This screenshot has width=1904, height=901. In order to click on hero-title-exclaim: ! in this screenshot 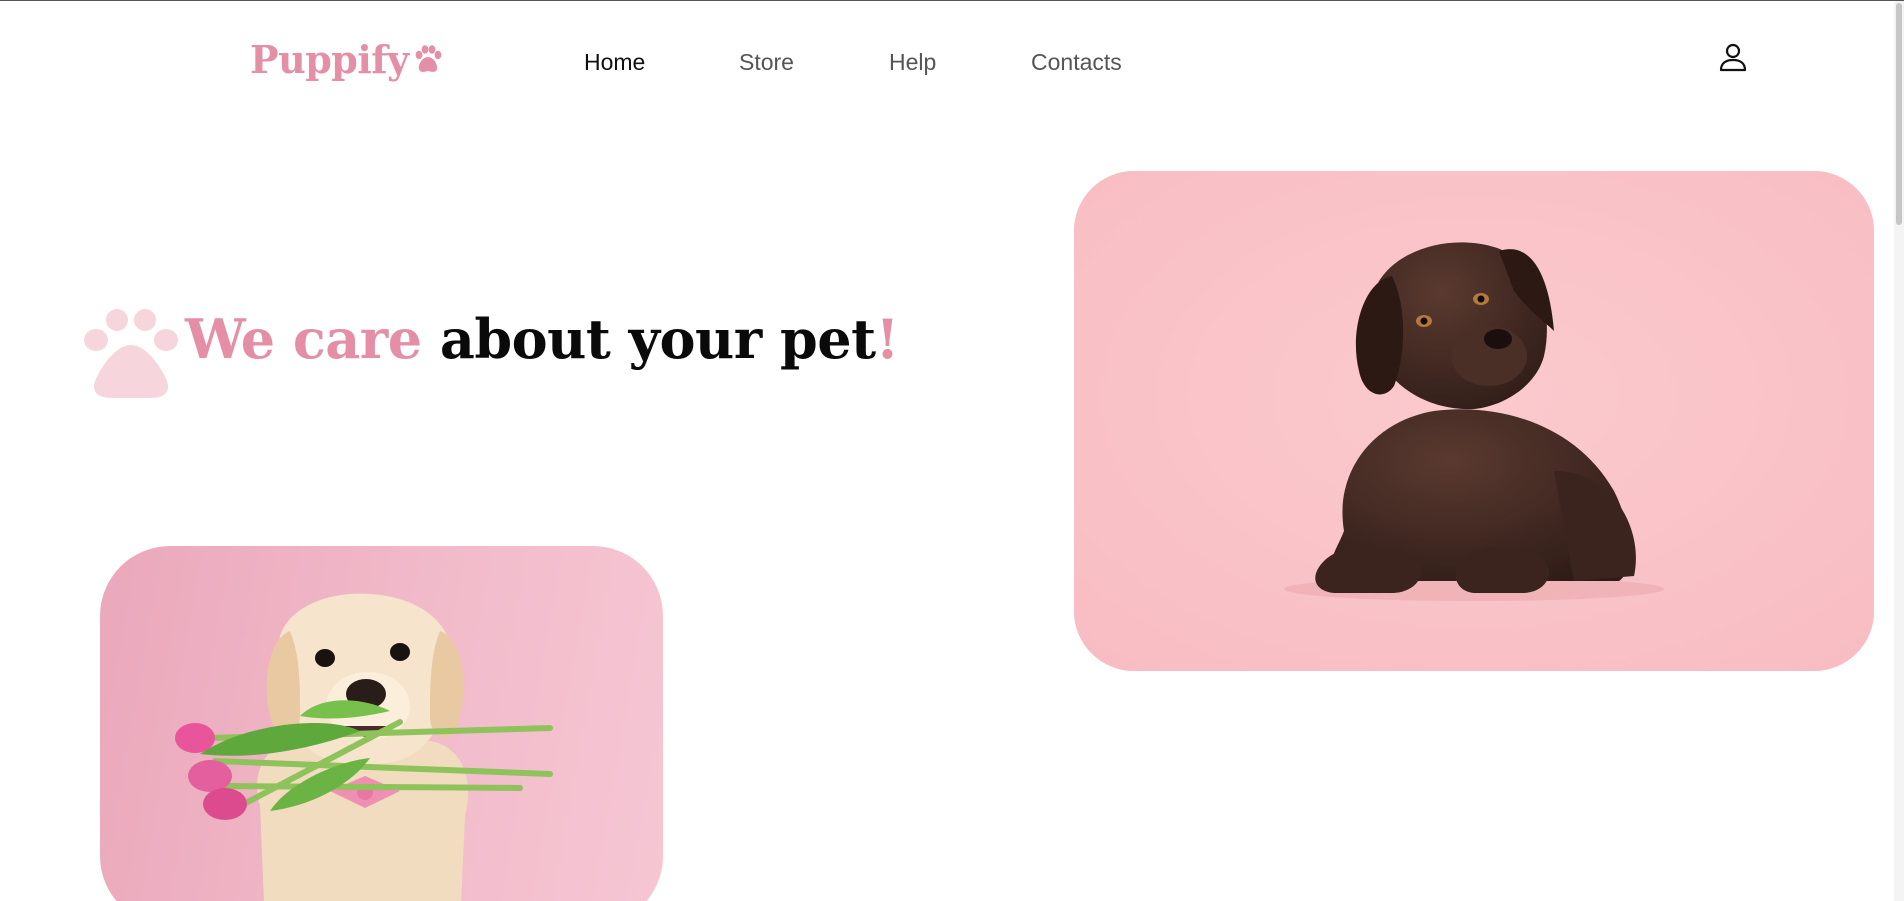, I will do `click(887, 339)`.